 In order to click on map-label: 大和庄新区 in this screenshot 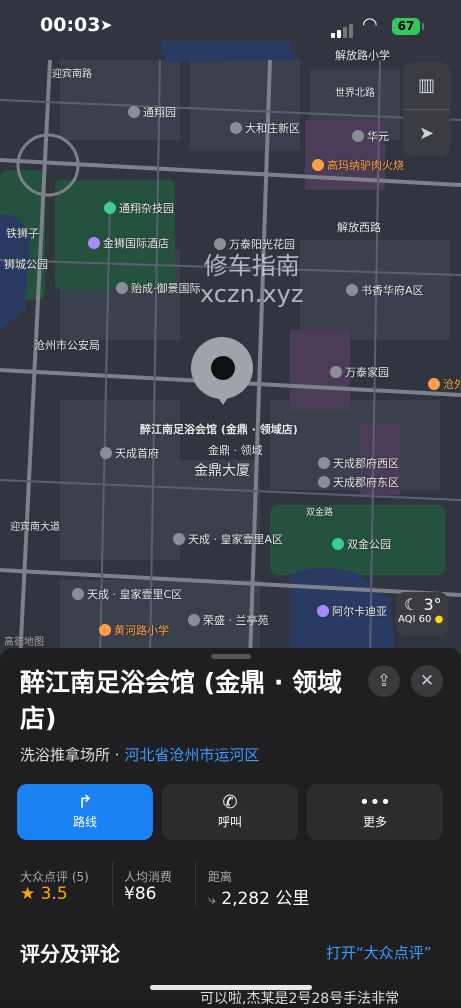, I will do `click(265, 128)`.